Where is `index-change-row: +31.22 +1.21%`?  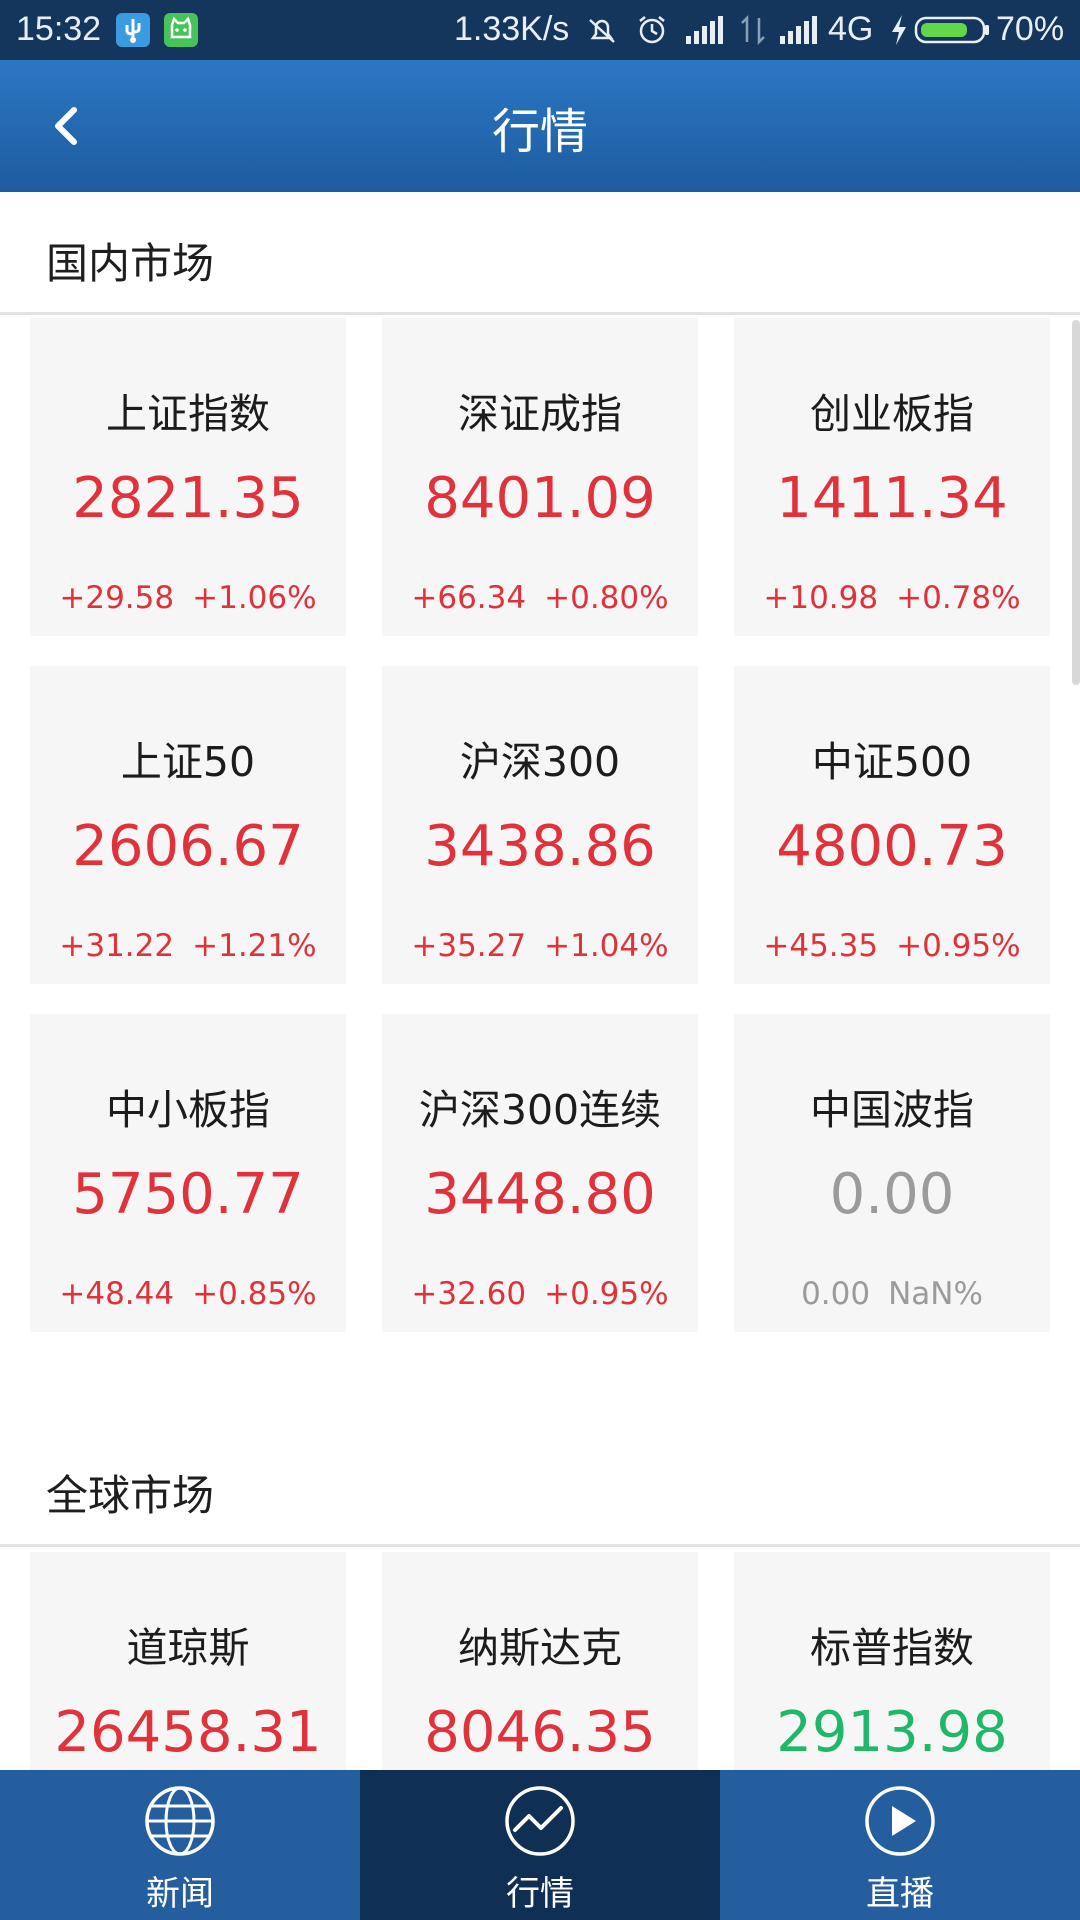
index-change-row: +31.22 +1.21% is located at coordinates (188, 946).